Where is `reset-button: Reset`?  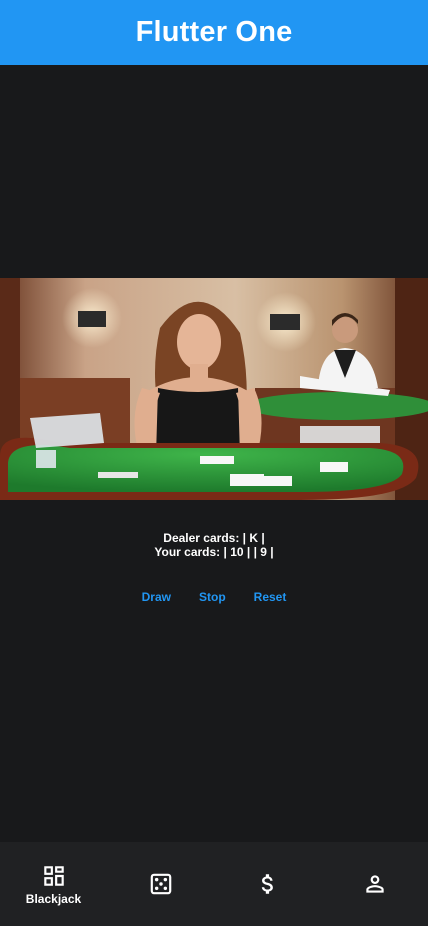
reset-button: Reset is located at coordinates (270, 597).